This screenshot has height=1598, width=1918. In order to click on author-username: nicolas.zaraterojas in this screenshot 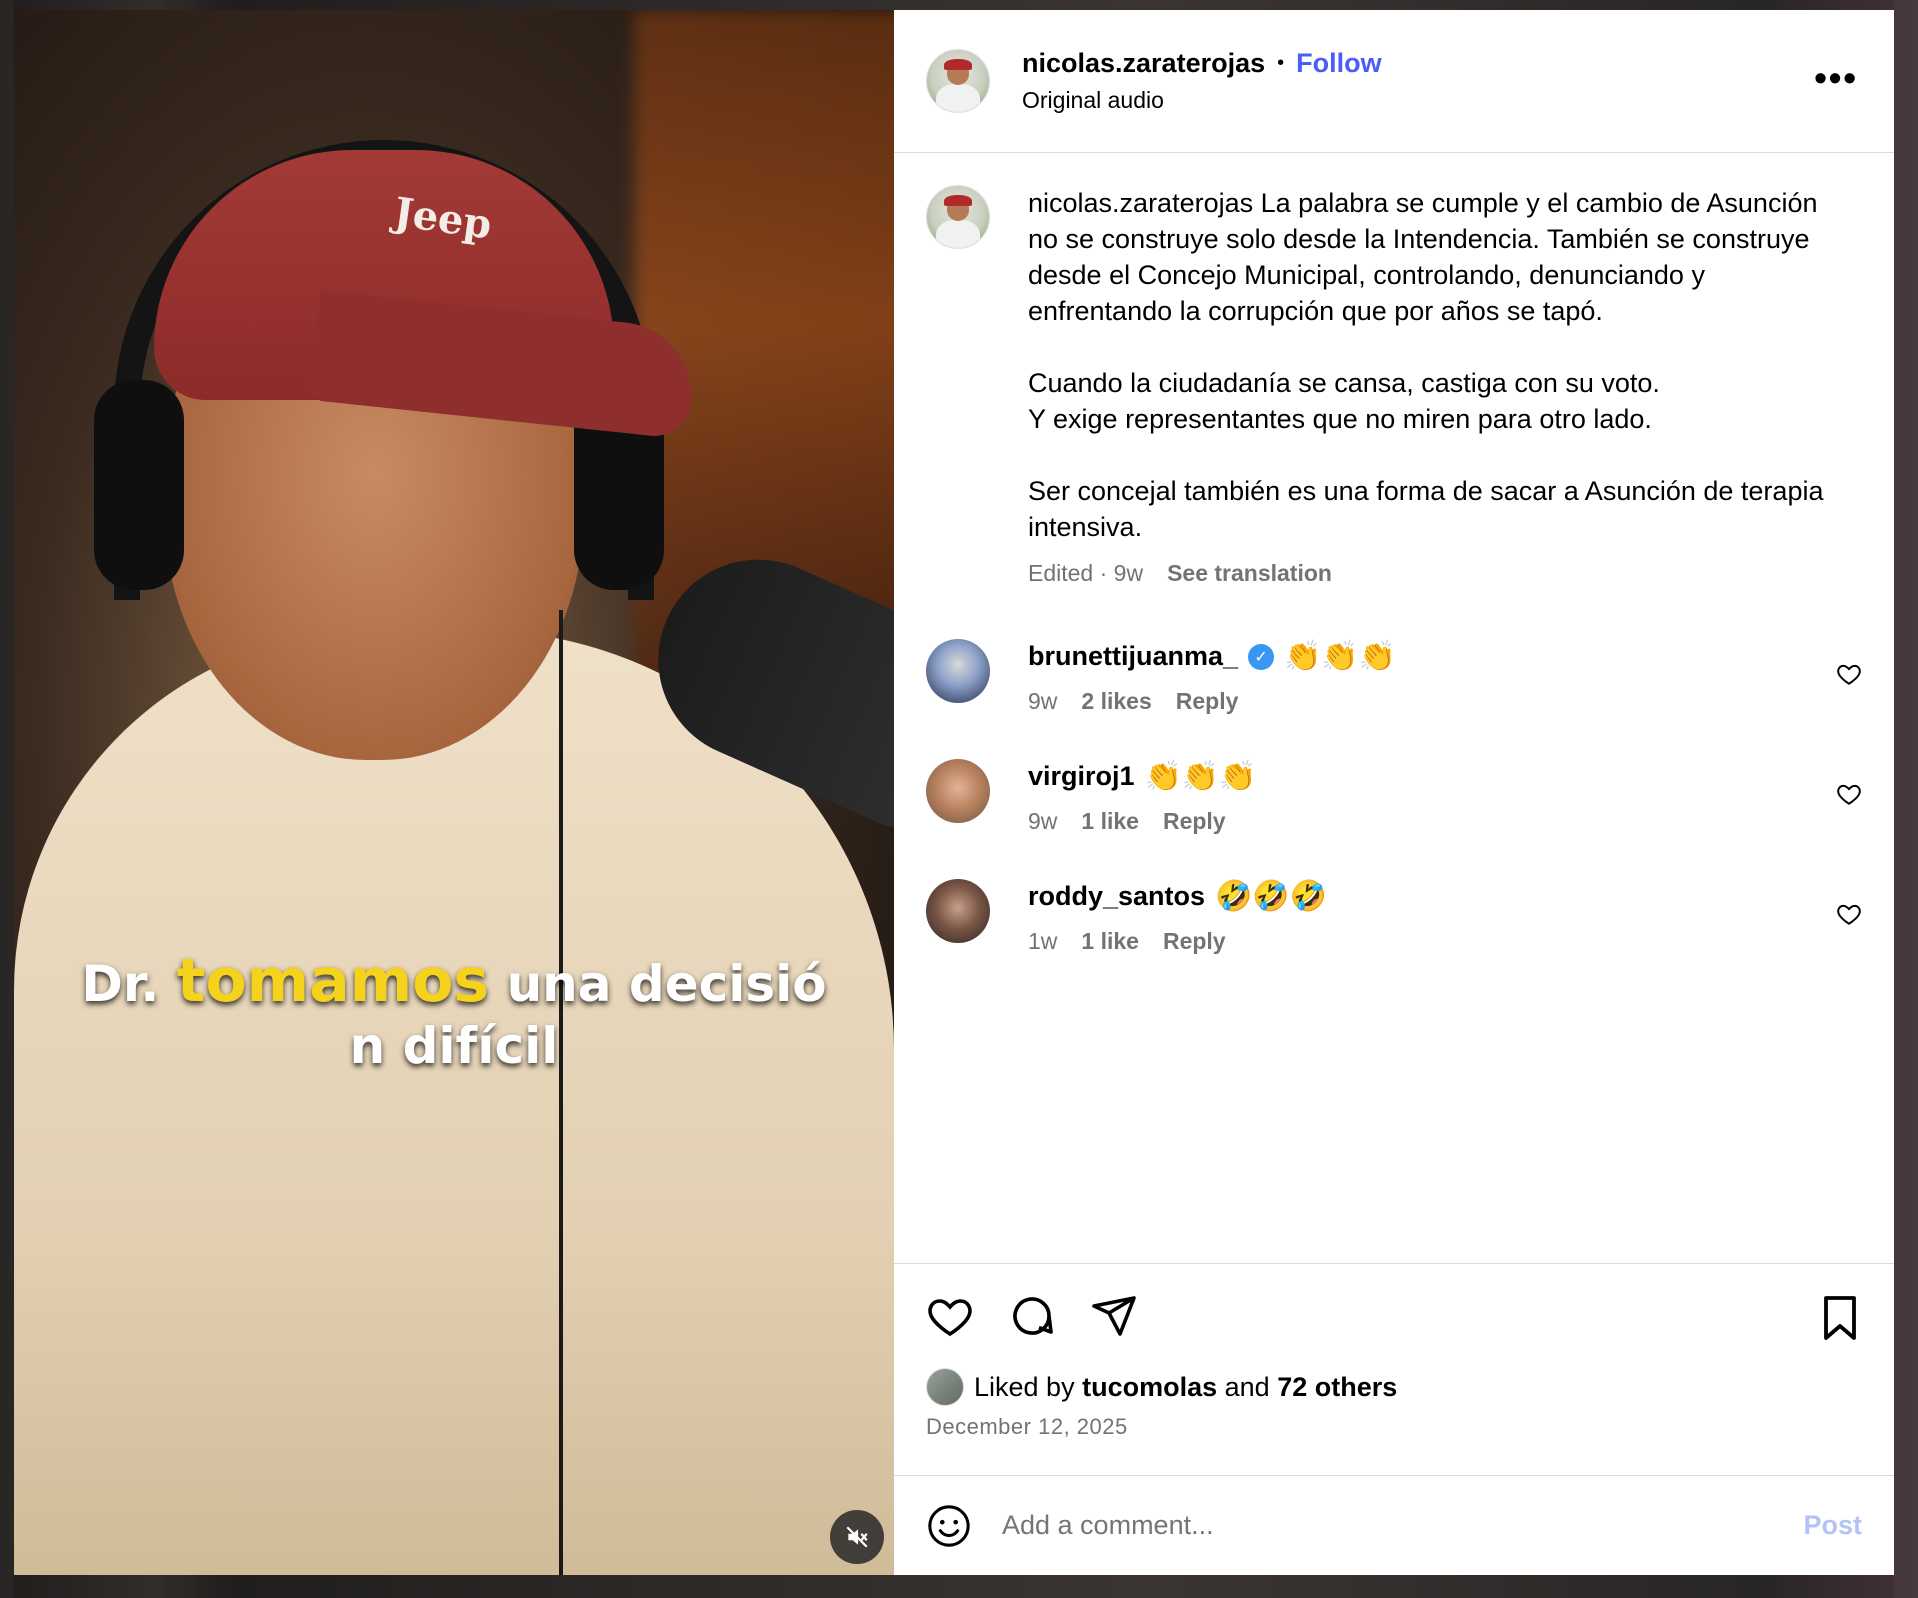, I will do `click(1143, 63)`.